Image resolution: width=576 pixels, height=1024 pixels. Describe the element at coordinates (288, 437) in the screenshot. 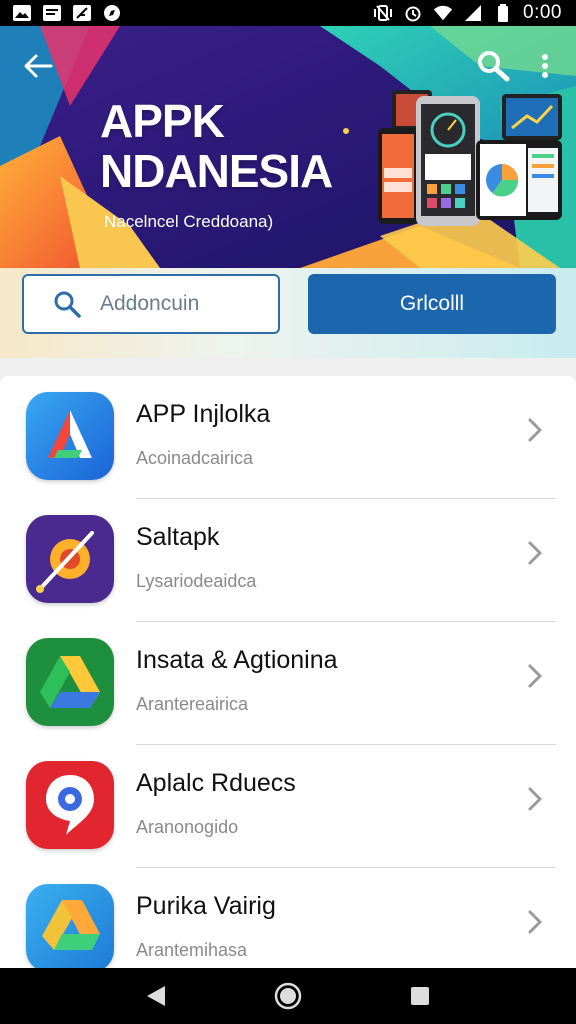

I see `list-item: APP Injlolka Acoinadcairica` at that location.